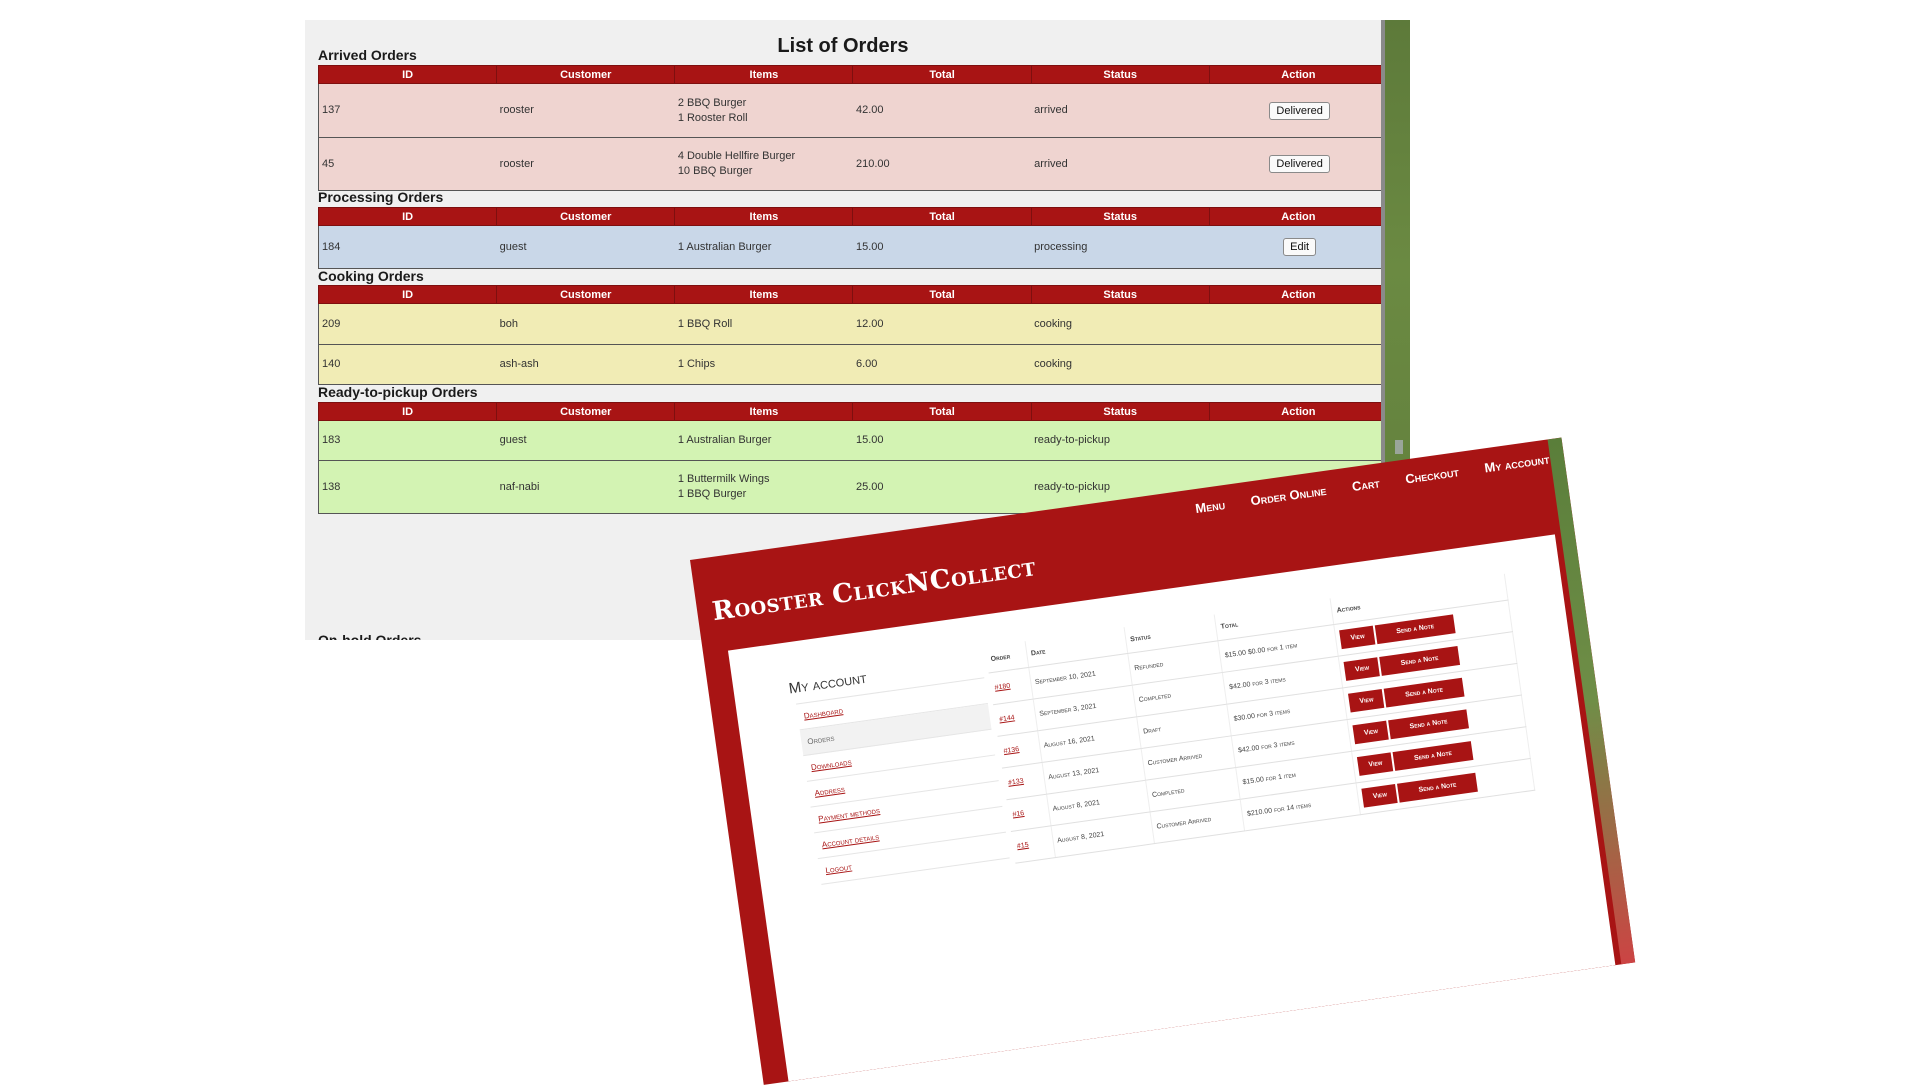  What do you see at coordinates (1120, 164) in the screenshot?
I see `status-cell: arrived` at bounding box center [1120, 164].